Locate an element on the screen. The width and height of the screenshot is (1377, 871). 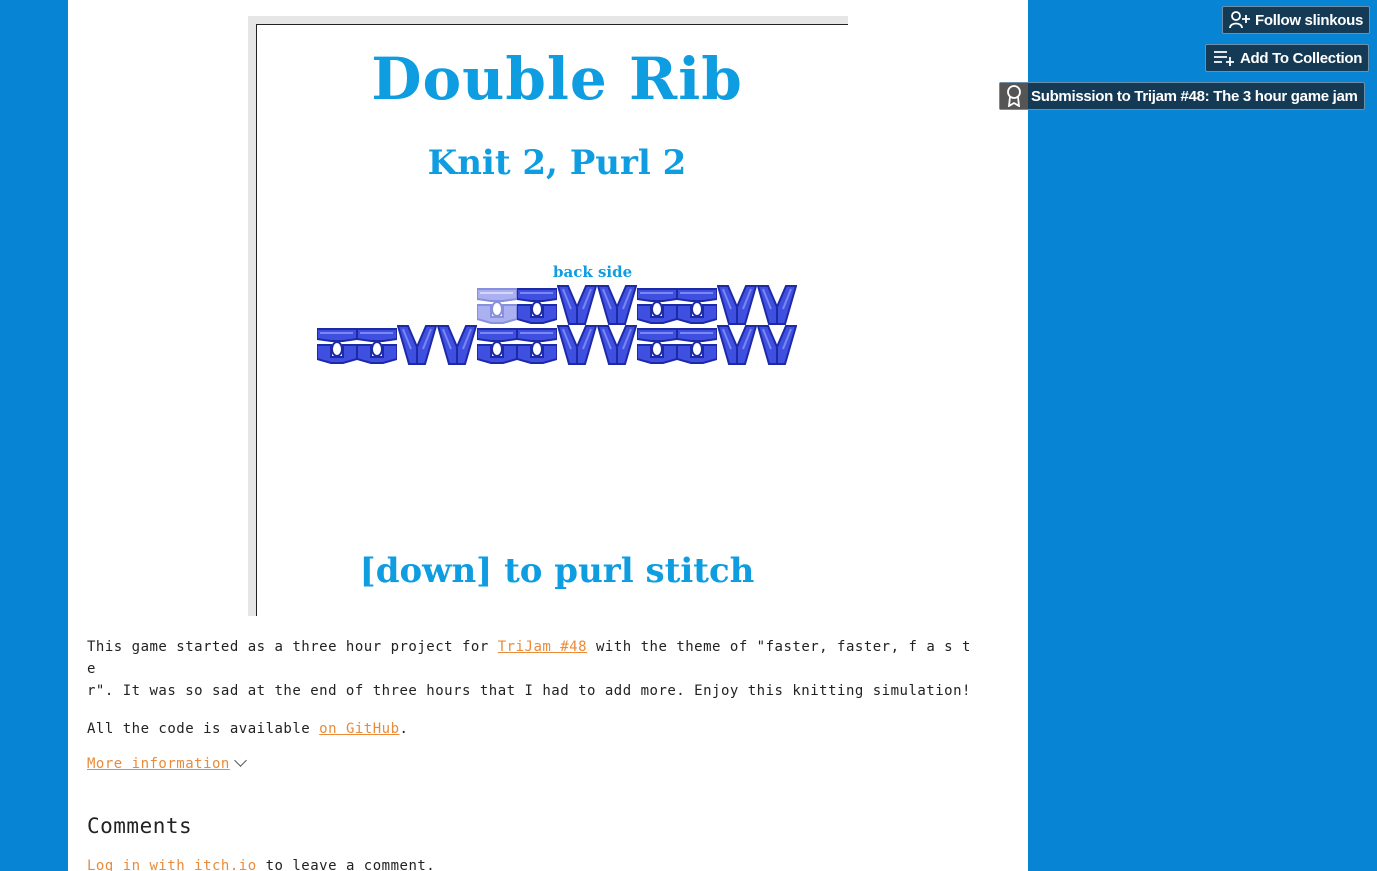
game-instruction: [down] to purl stitch is located at coordinates (557, 571).